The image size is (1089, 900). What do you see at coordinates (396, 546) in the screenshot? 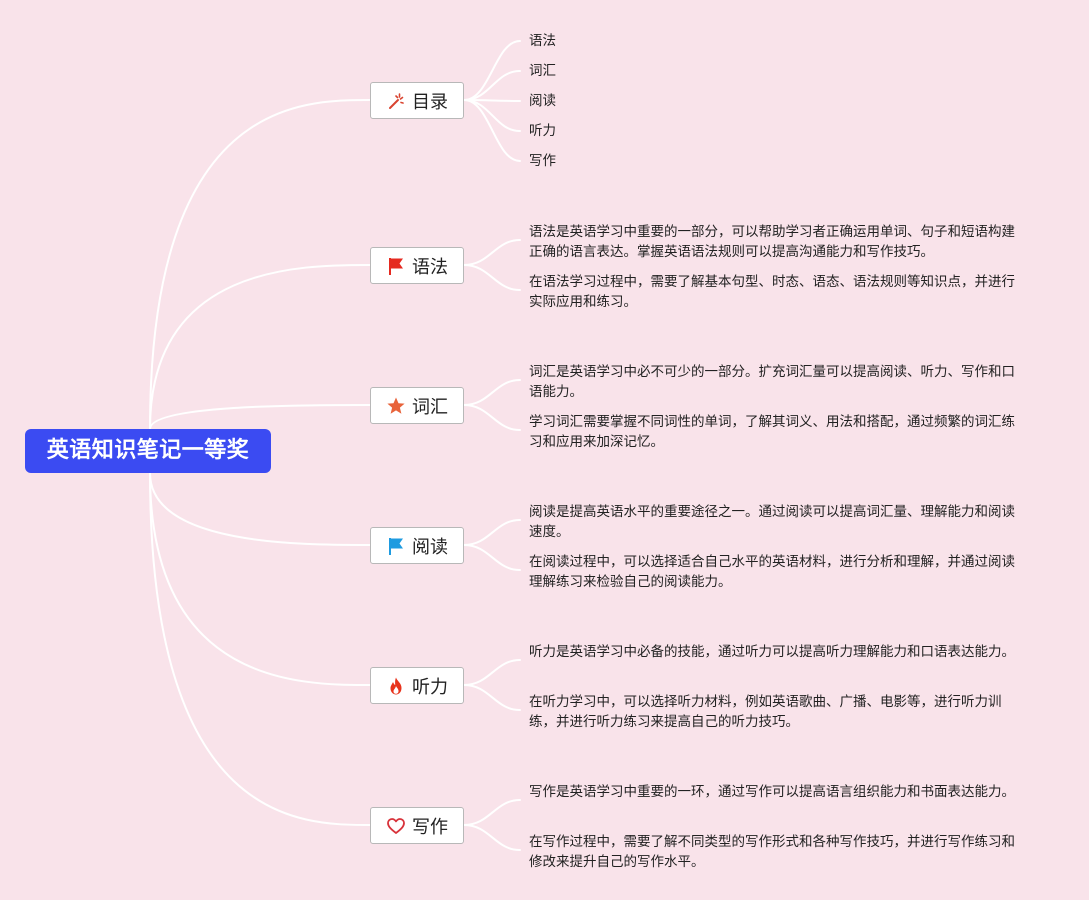
I see `blue-flag-icon` at bounding box center [396, 546].